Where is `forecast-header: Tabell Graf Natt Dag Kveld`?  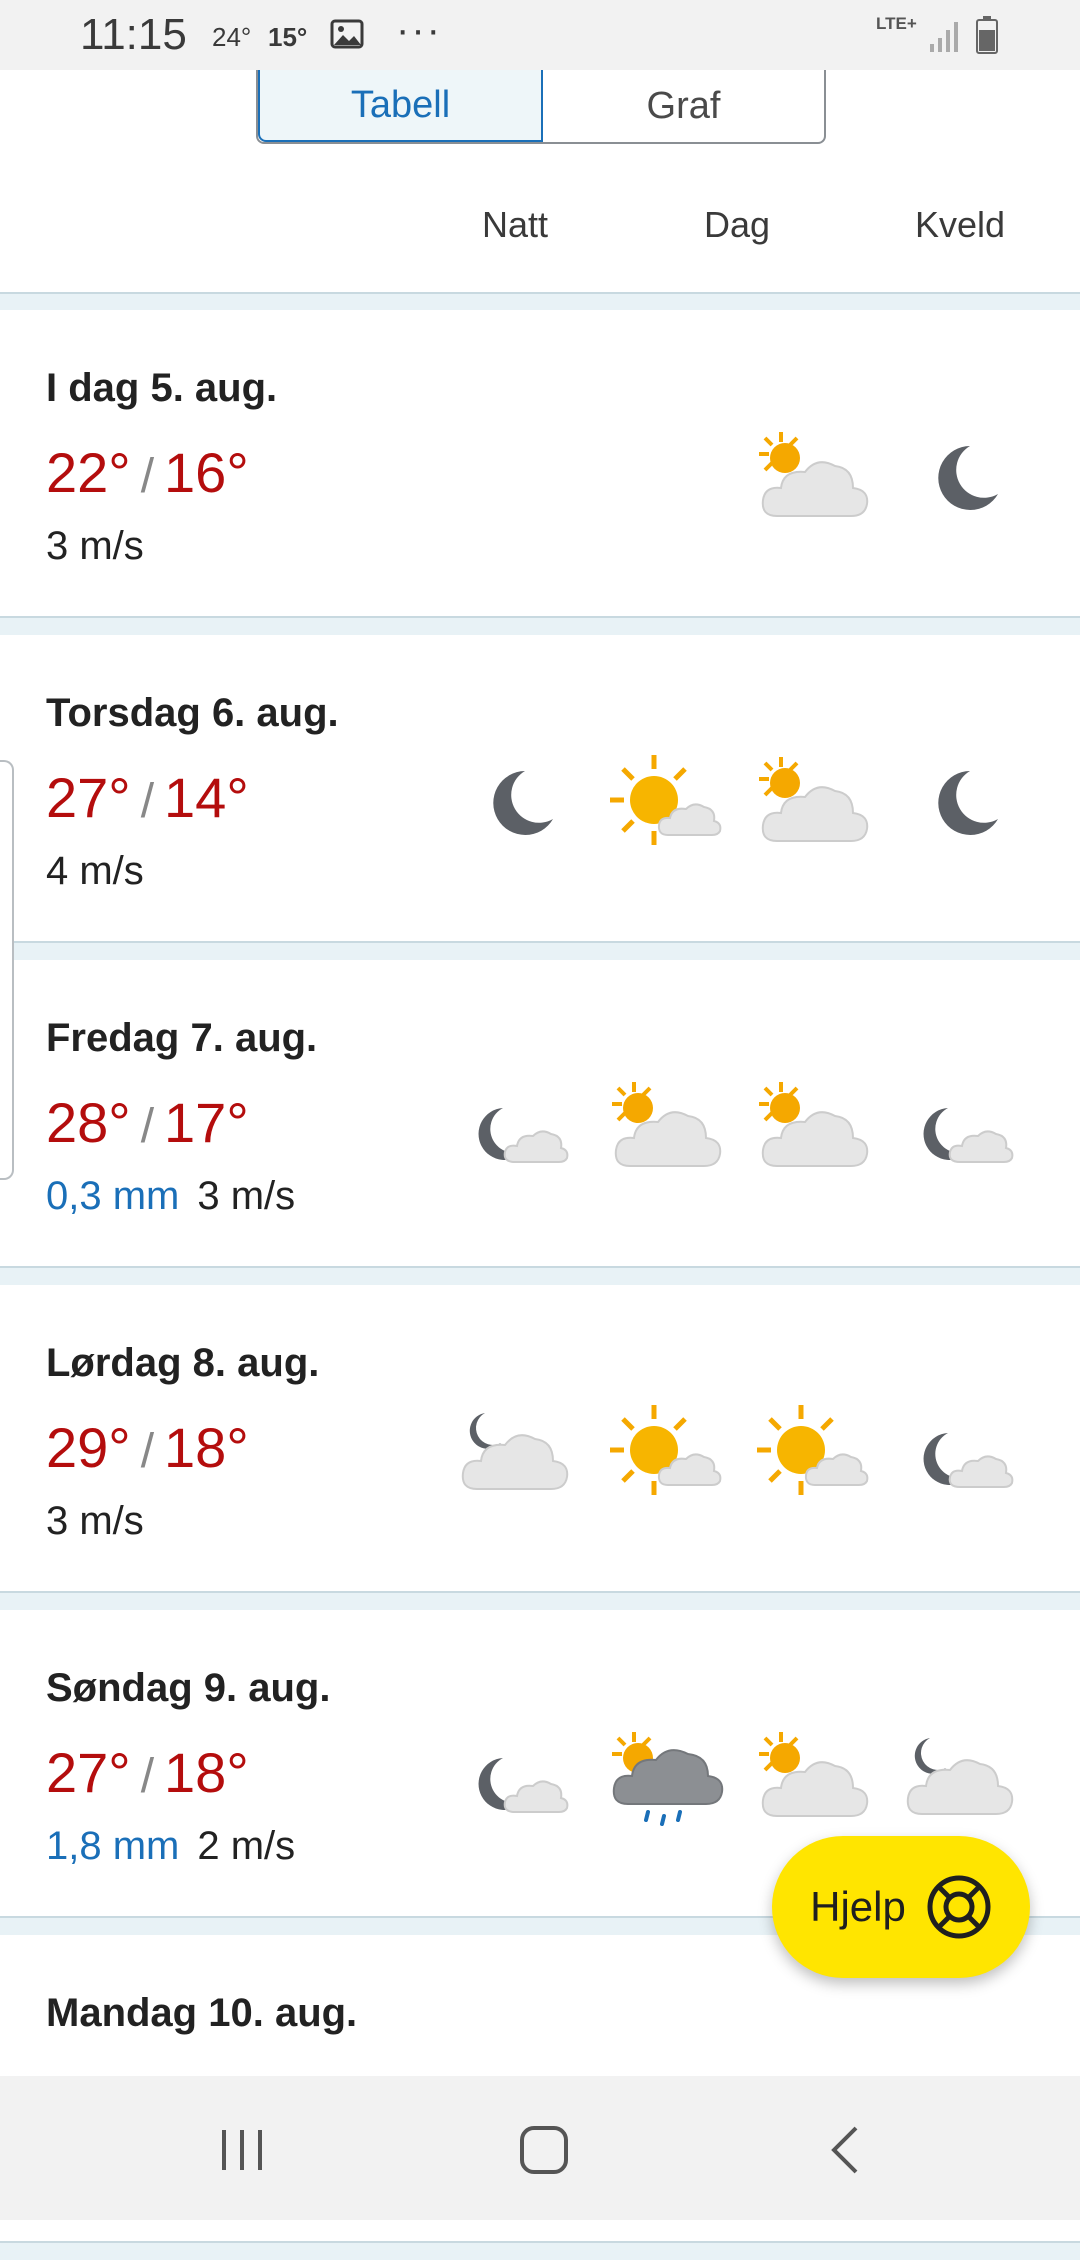 forecast-header: Tabell Graf Natt Dag Kveld is located at coordinates (540, 182).